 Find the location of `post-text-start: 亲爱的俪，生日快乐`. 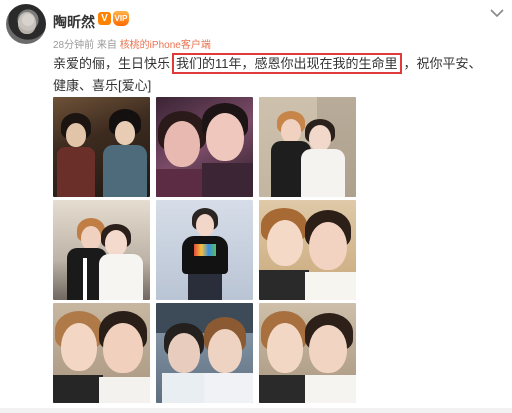

post-text-start: 亲爱的俪，生日快乐 is located at coordinates (112, 63).